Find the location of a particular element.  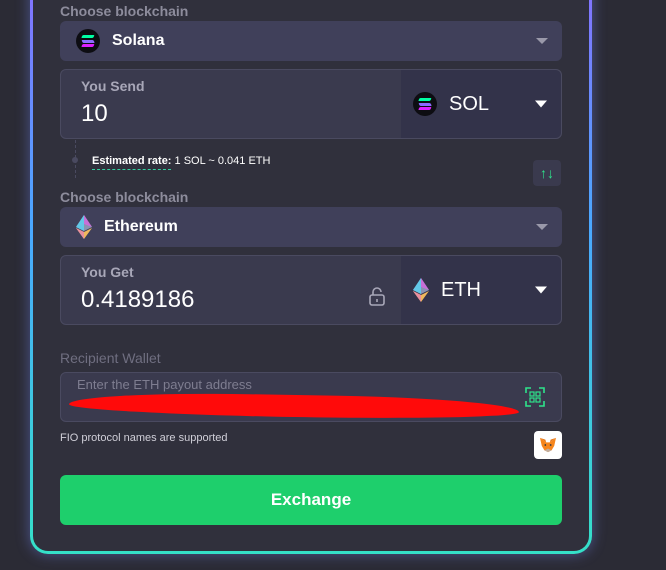

rate-value: 1 SOL ~ 0.041 ETH is located at coordinates (222, 161).